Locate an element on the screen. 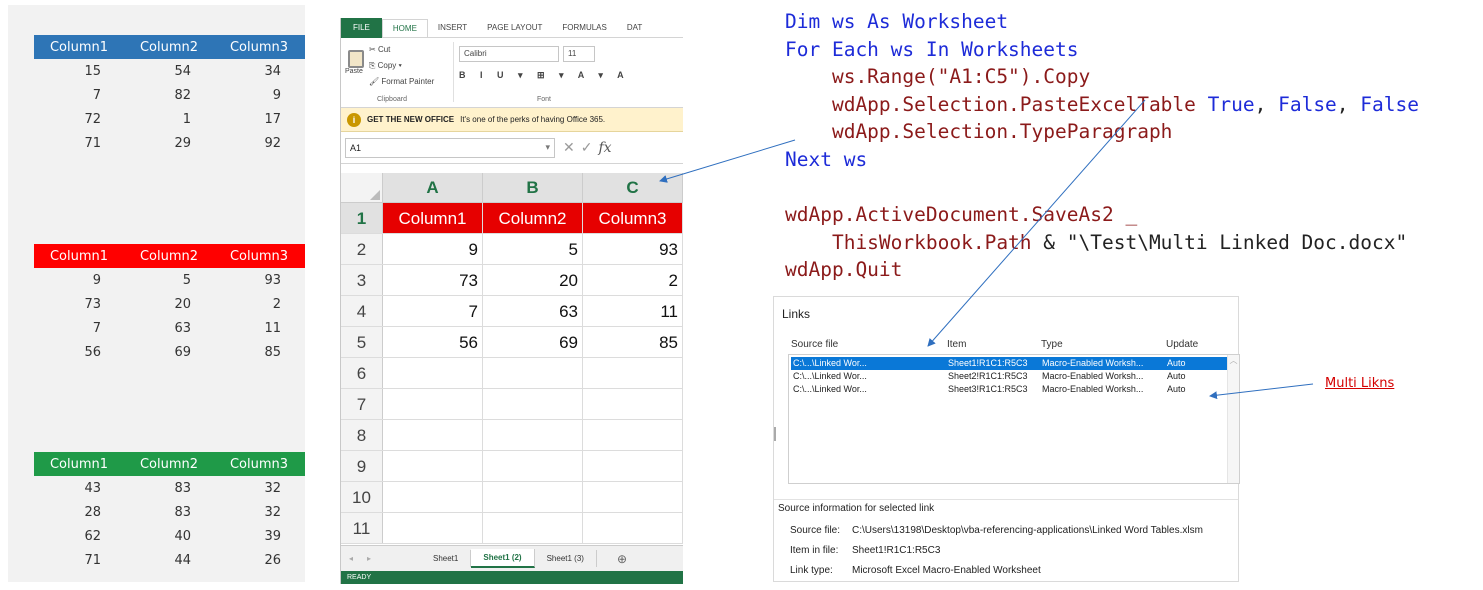  add-sheet-icon: ⊕ is located at coordinates (622, 559).